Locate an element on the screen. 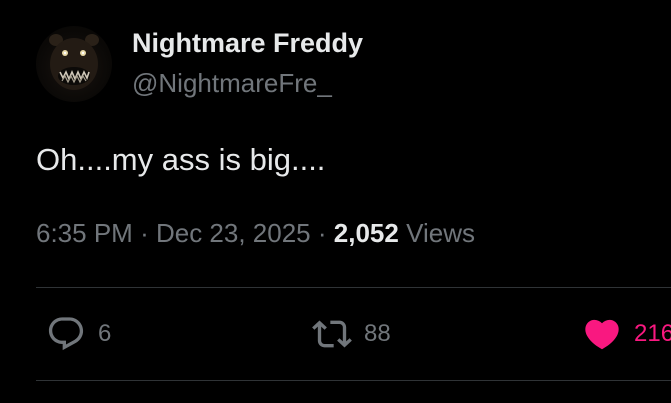 The image size is (671, 403). retweet-button: 88 is located at coordinates (351, 334).